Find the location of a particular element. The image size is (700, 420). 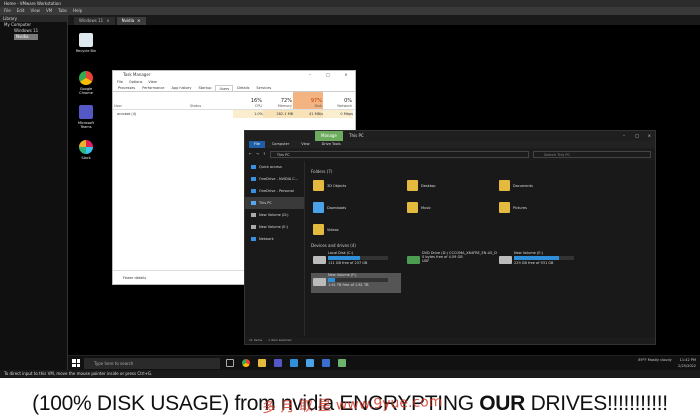

nav-network: Network is located at coordinates (274, 239).